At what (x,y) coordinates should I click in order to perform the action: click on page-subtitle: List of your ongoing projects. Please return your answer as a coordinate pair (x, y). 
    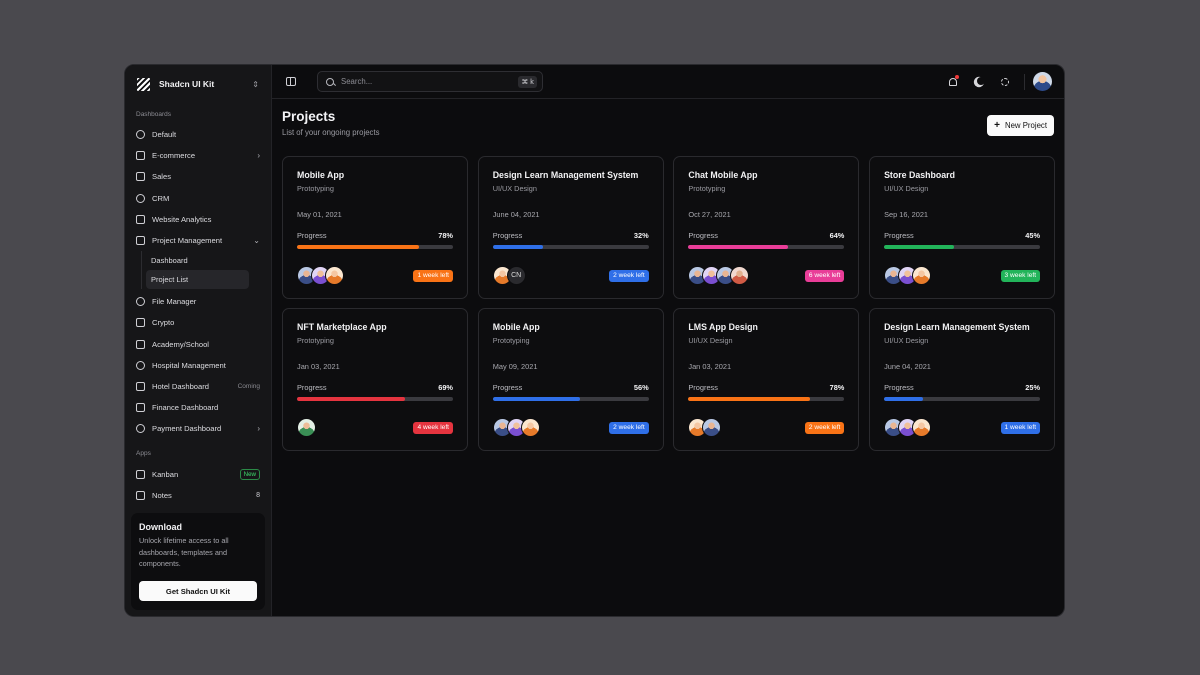
    Looking at the image, I should click on (331, 132).